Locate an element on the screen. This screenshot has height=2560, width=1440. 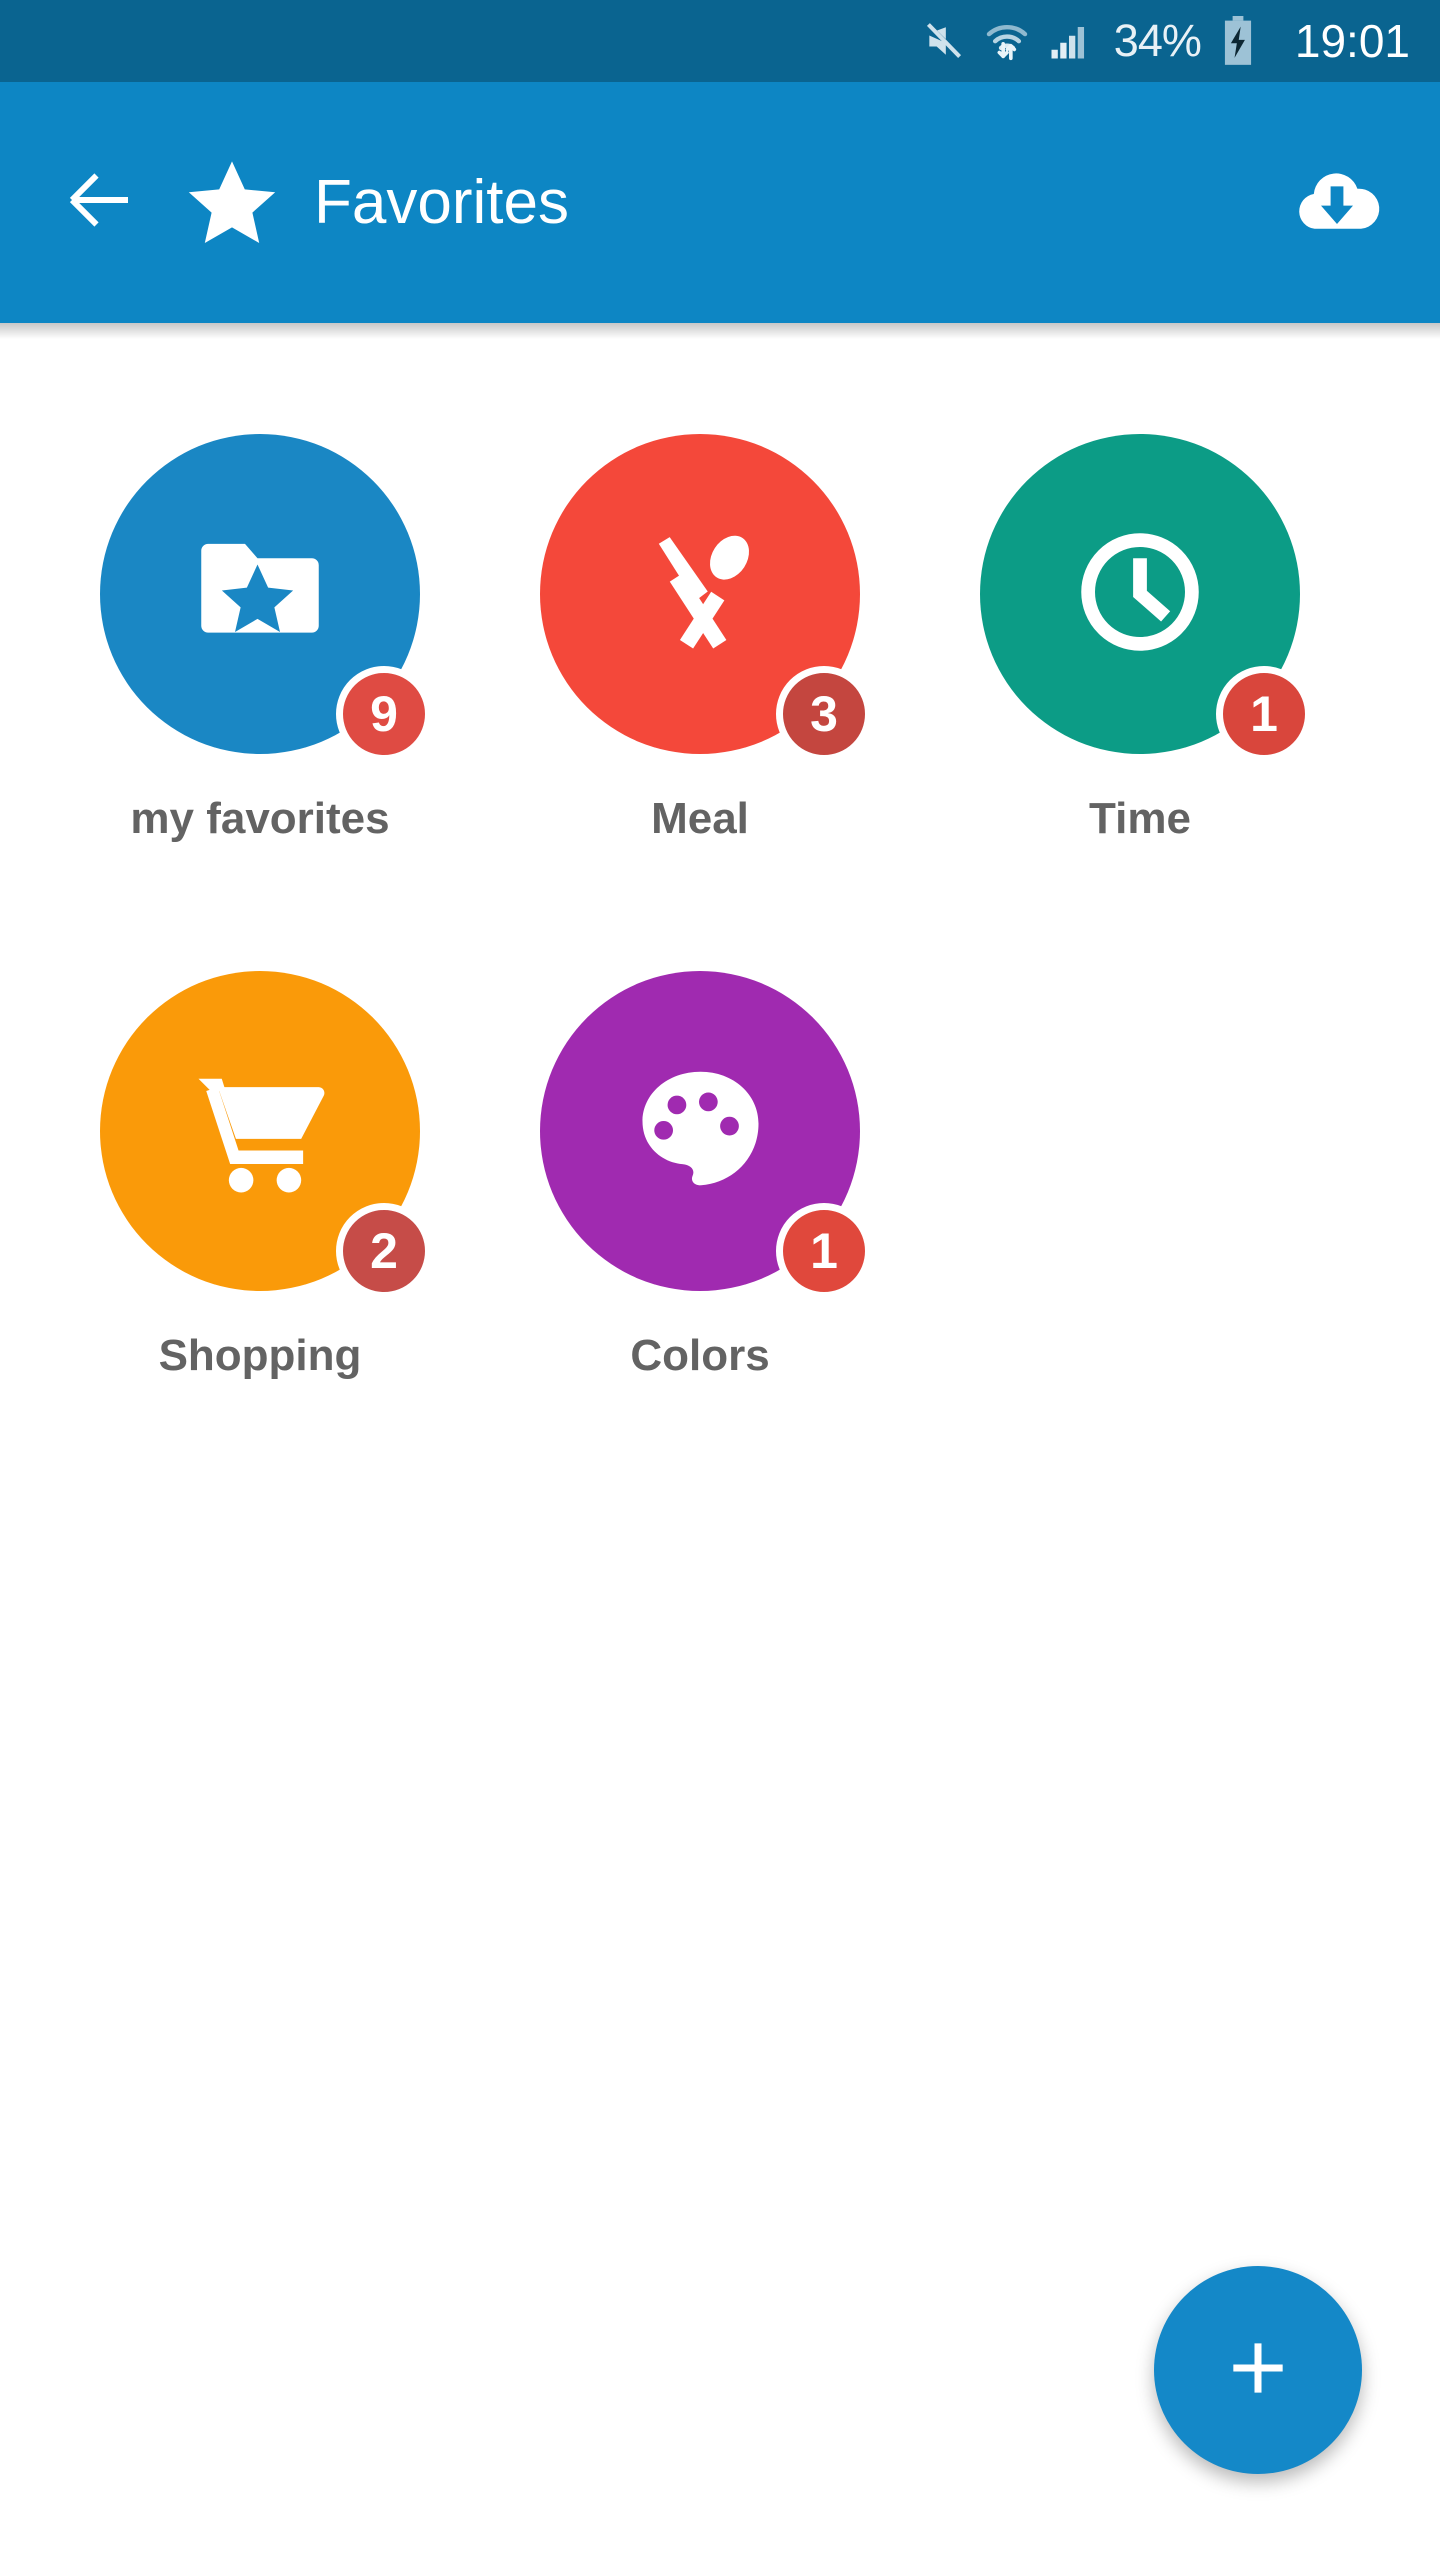
icon-circle-wrapper: 9 is located at coordinates (266, 598).